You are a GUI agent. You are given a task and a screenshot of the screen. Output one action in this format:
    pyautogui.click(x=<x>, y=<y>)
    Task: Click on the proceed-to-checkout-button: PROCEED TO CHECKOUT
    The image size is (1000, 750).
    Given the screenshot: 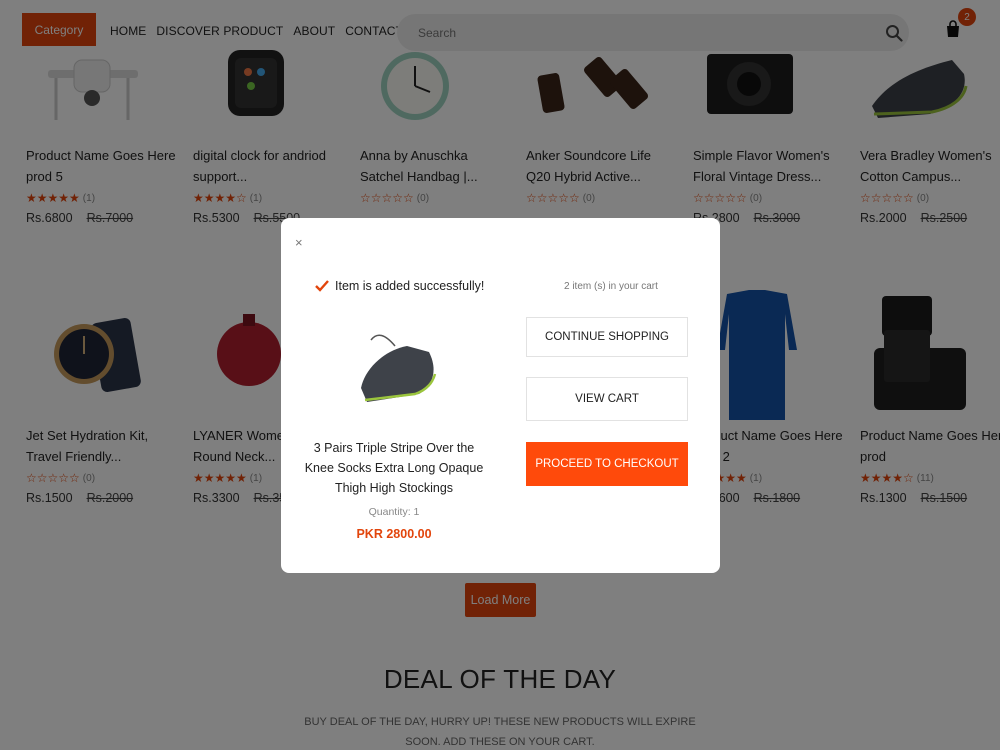 What is the action you would take?
    pyautogui.click(x=607, y=464)
    